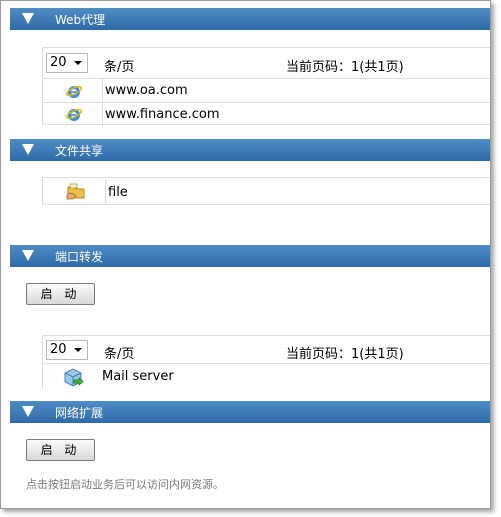 This screenshot has width=501, height=517. What do you see at coordinates (266, 114) in the screenshot?
I see `list-item: www.finance.com` at bounding box center [266, 114].